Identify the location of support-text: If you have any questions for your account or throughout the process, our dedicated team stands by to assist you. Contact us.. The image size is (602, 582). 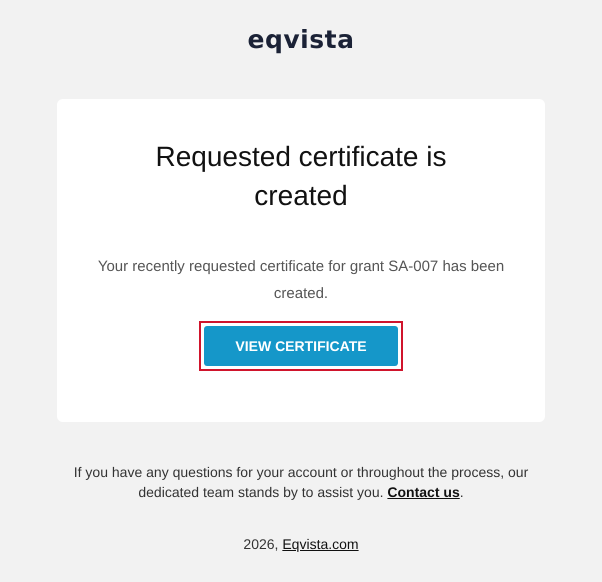
(301, 482).